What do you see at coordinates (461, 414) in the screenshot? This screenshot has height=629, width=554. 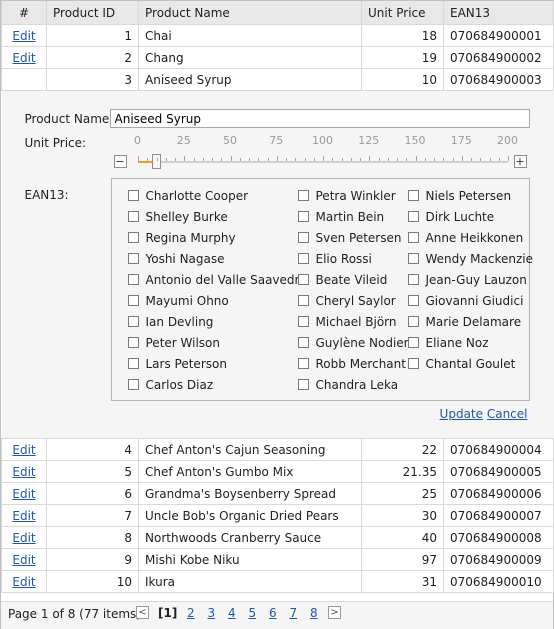 I see `update-link: Update` at bounding box center [461, 414].